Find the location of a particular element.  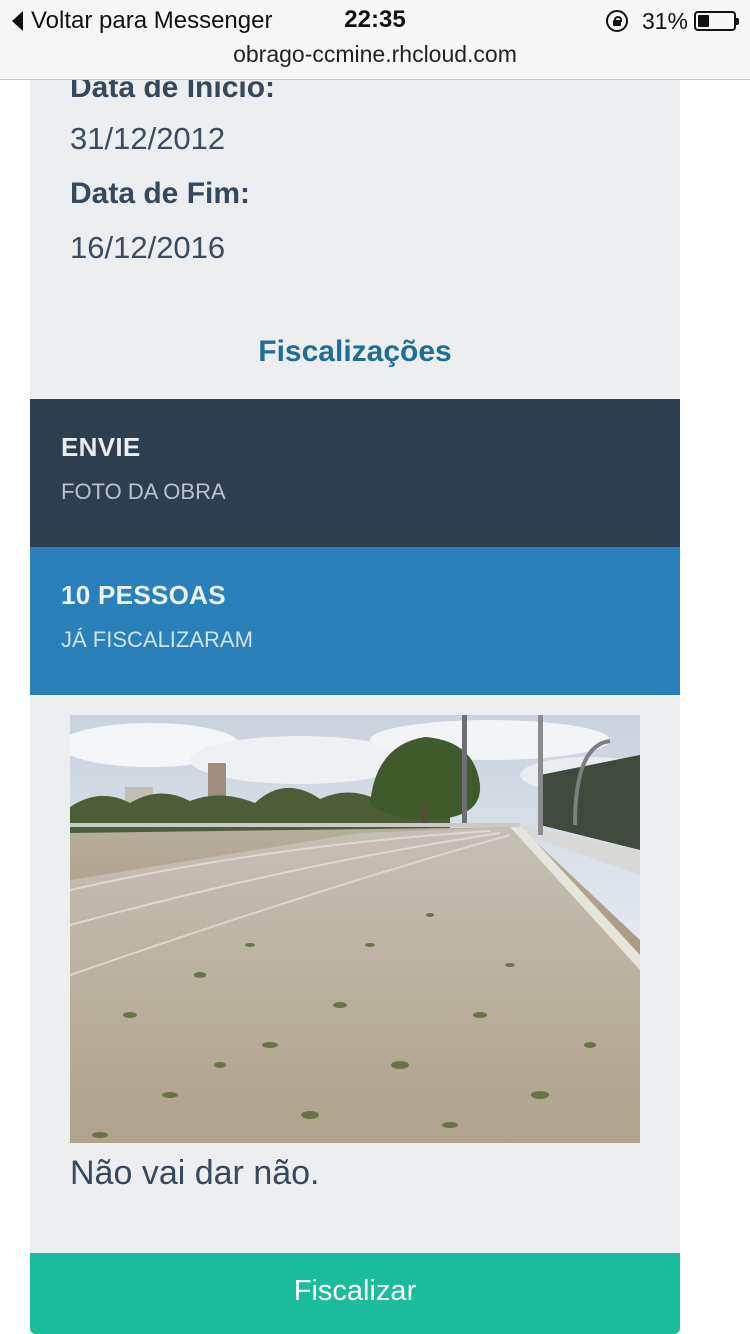

inspections-title: Fiscalizações is located at coordinates (355, 351).